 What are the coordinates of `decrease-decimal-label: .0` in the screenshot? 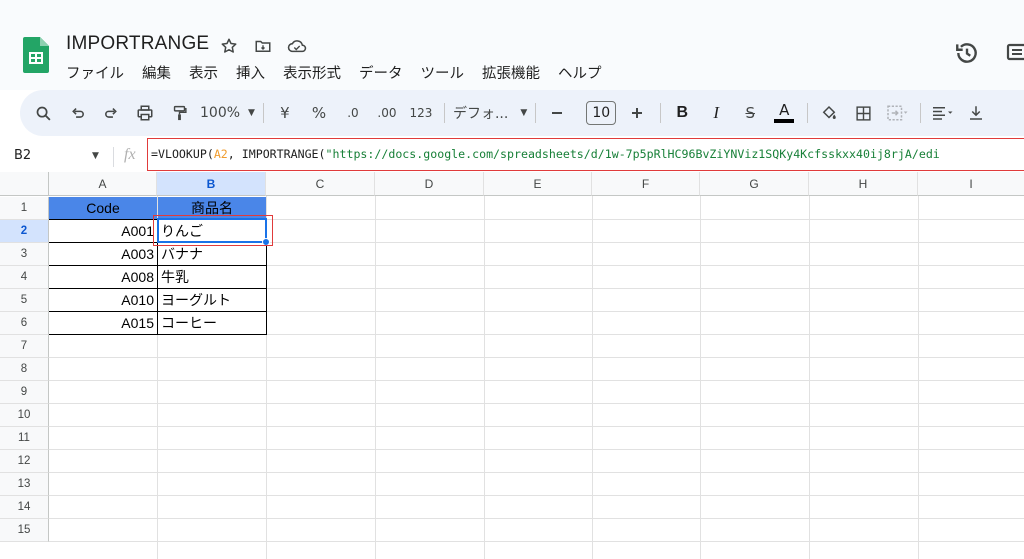 It's located at (353, 113).